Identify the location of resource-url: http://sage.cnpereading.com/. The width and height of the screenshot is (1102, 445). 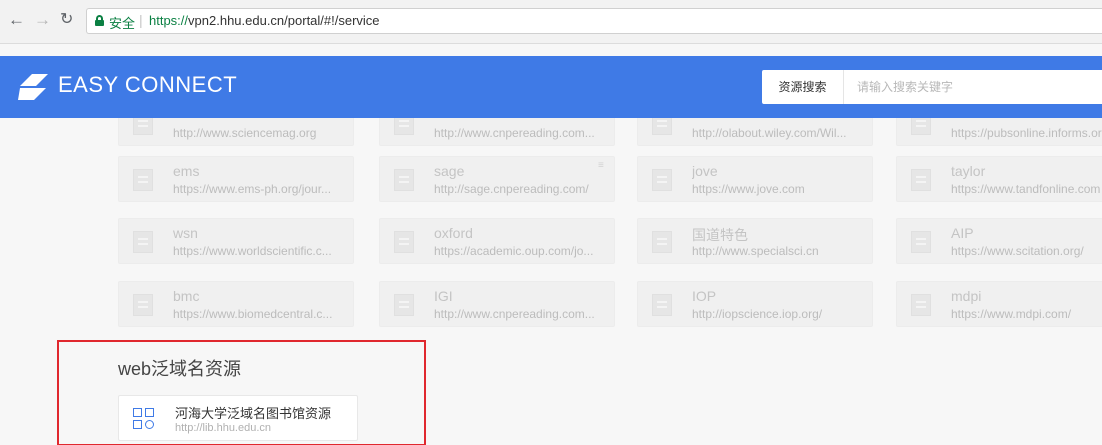
(511, 189).